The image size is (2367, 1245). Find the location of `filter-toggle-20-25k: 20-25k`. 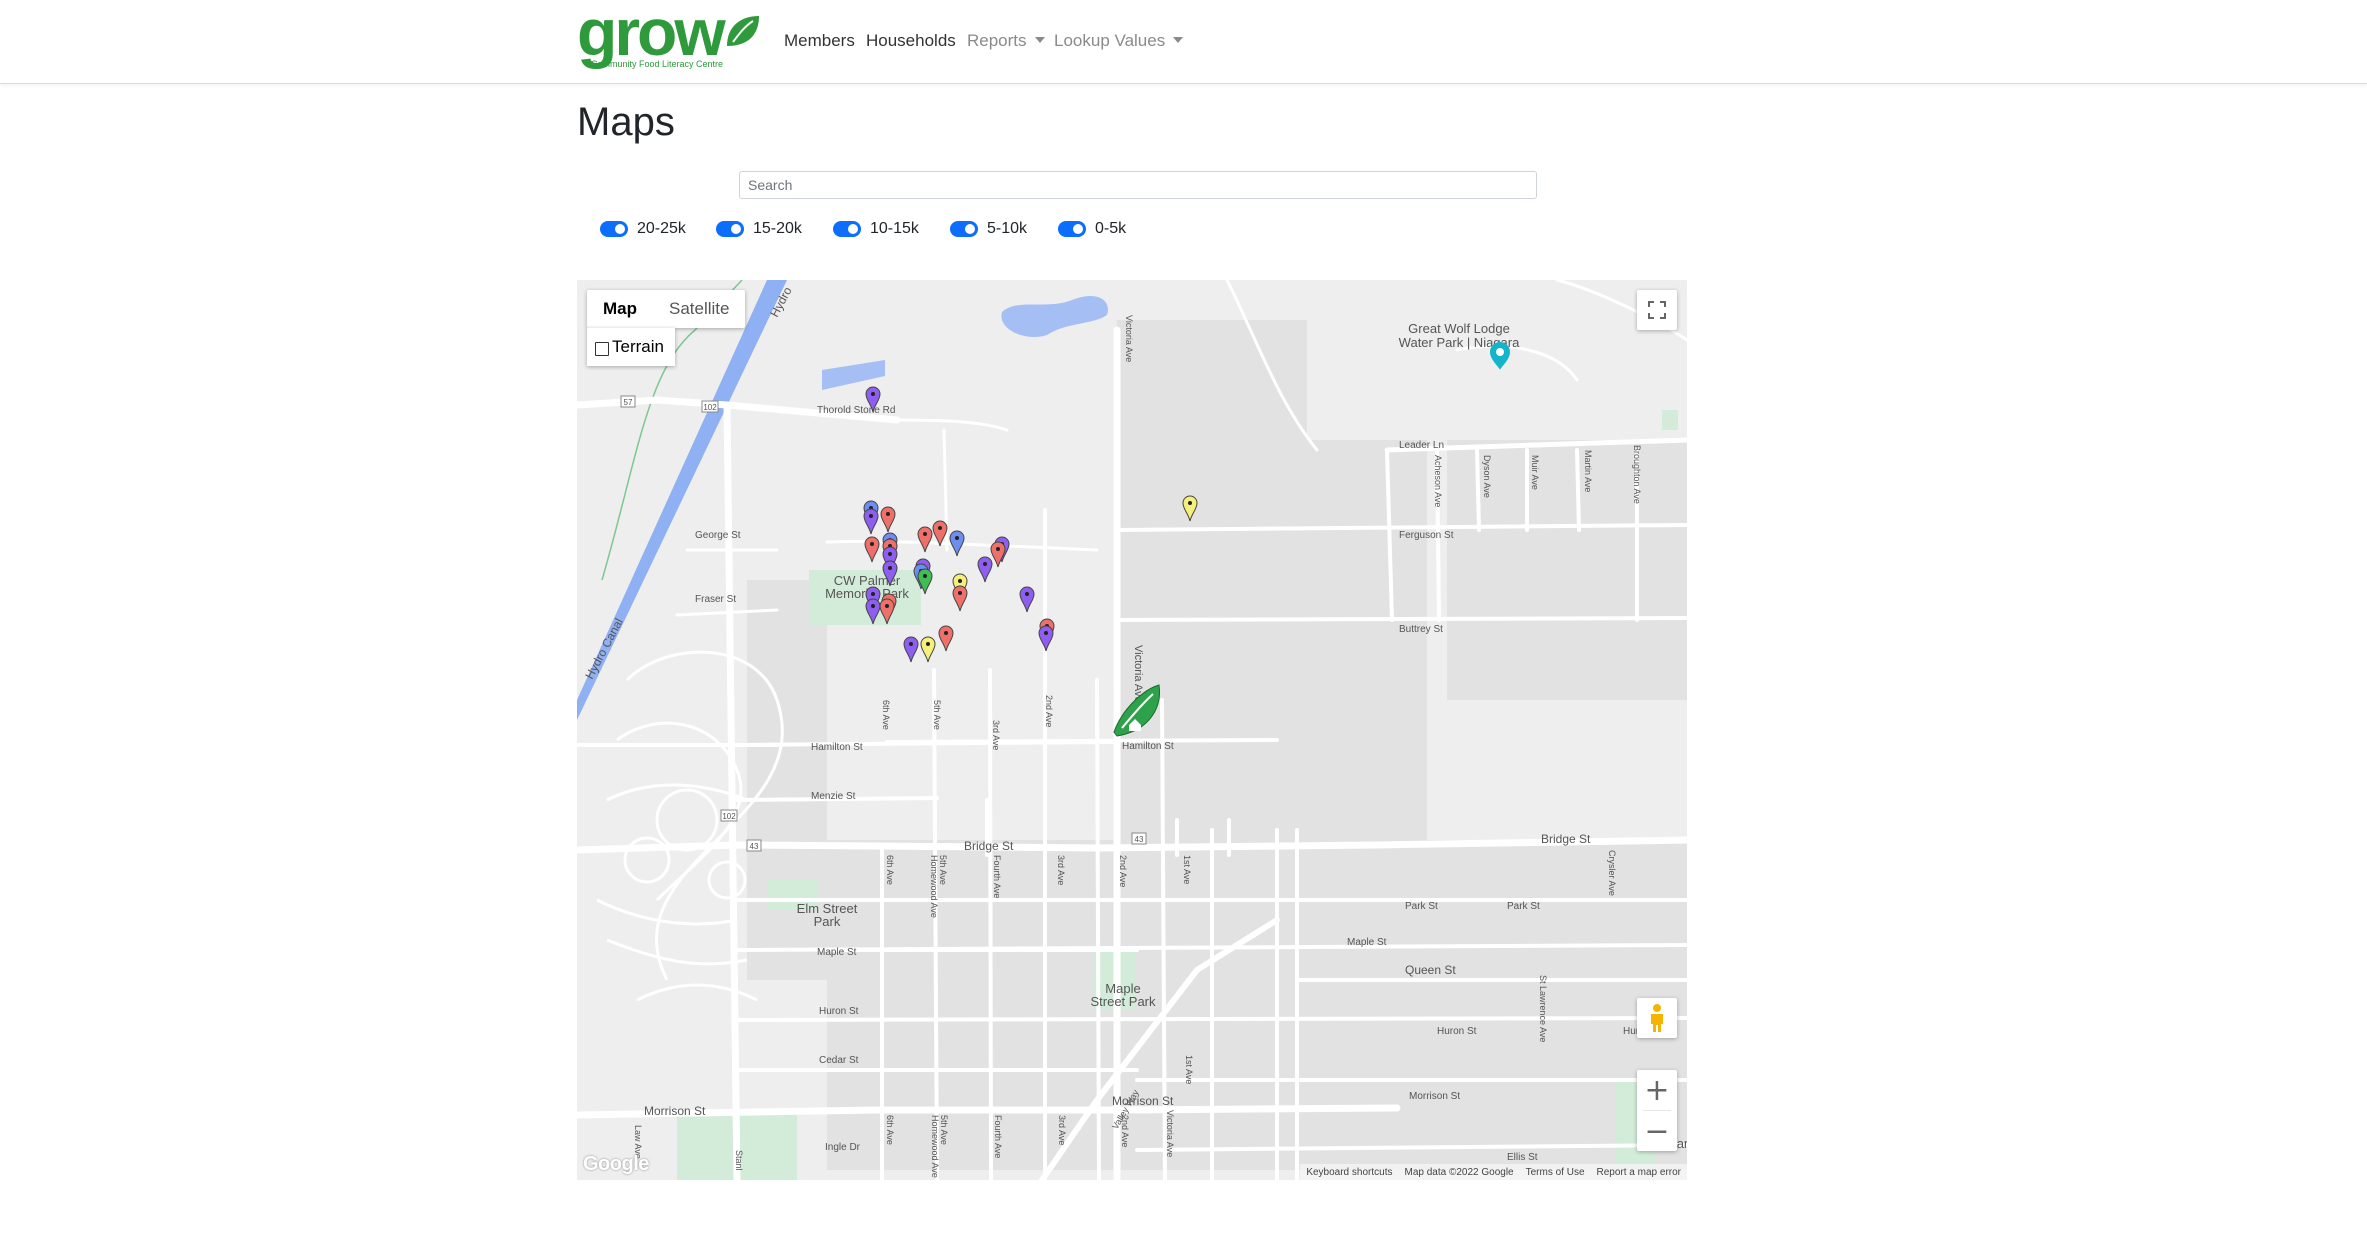

filter-toggle-20-25k: 20-25k is located at coordinates (643, 229).